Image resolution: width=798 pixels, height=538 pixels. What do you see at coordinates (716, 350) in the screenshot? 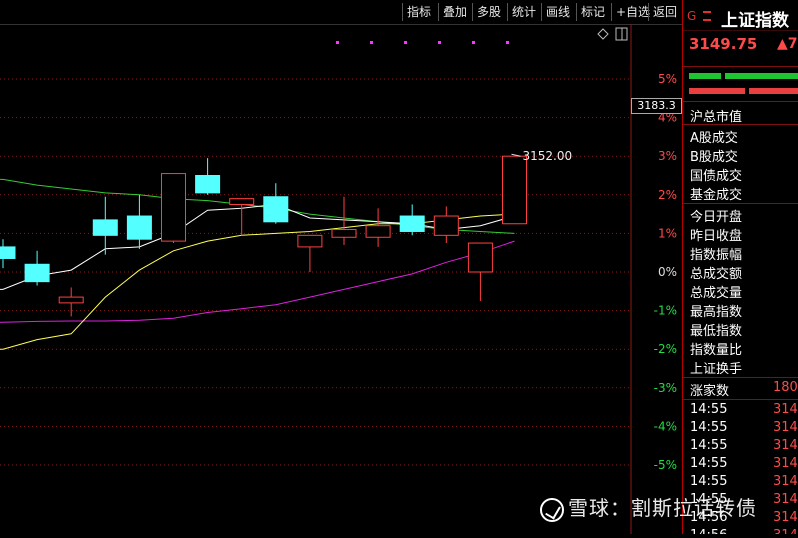
I see `row-volume-ratio: 指数量比` at bounding box center [716, 350].